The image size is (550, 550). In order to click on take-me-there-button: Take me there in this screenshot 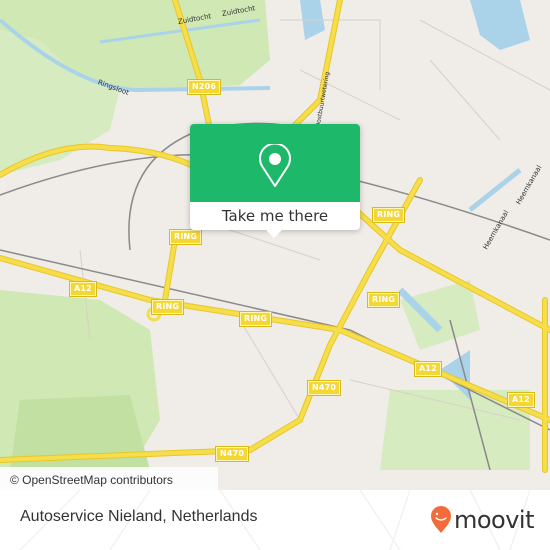, I will do `click(275, 216)`.